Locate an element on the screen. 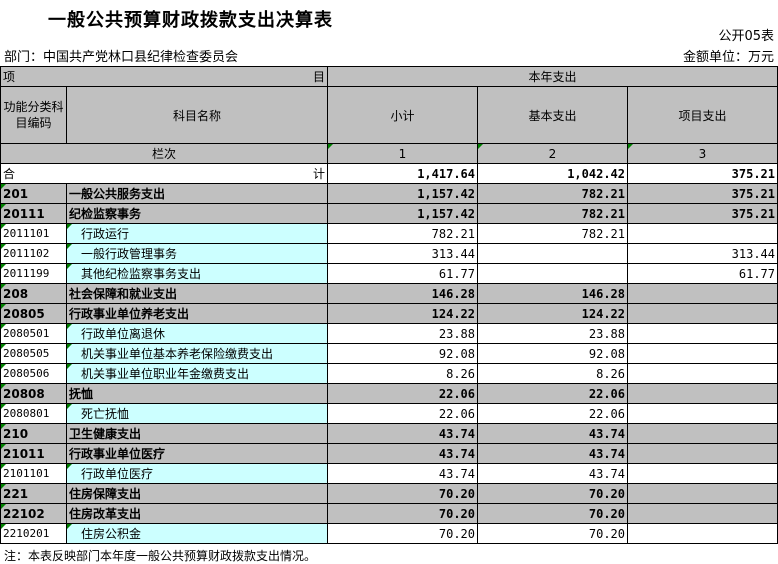 The image size is (778, 564). row-subtotal: 146.28 is located at coordinates (402, 293).